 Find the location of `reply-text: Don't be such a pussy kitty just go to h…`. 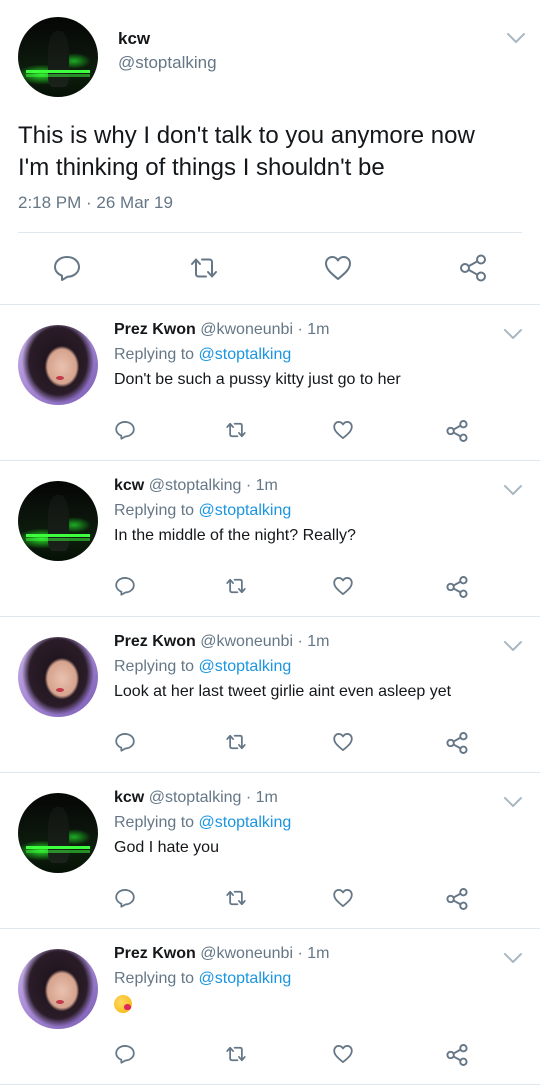

reply-text: Don't be such a pussy kitty just go to h… is located at coordinates (257, 379).